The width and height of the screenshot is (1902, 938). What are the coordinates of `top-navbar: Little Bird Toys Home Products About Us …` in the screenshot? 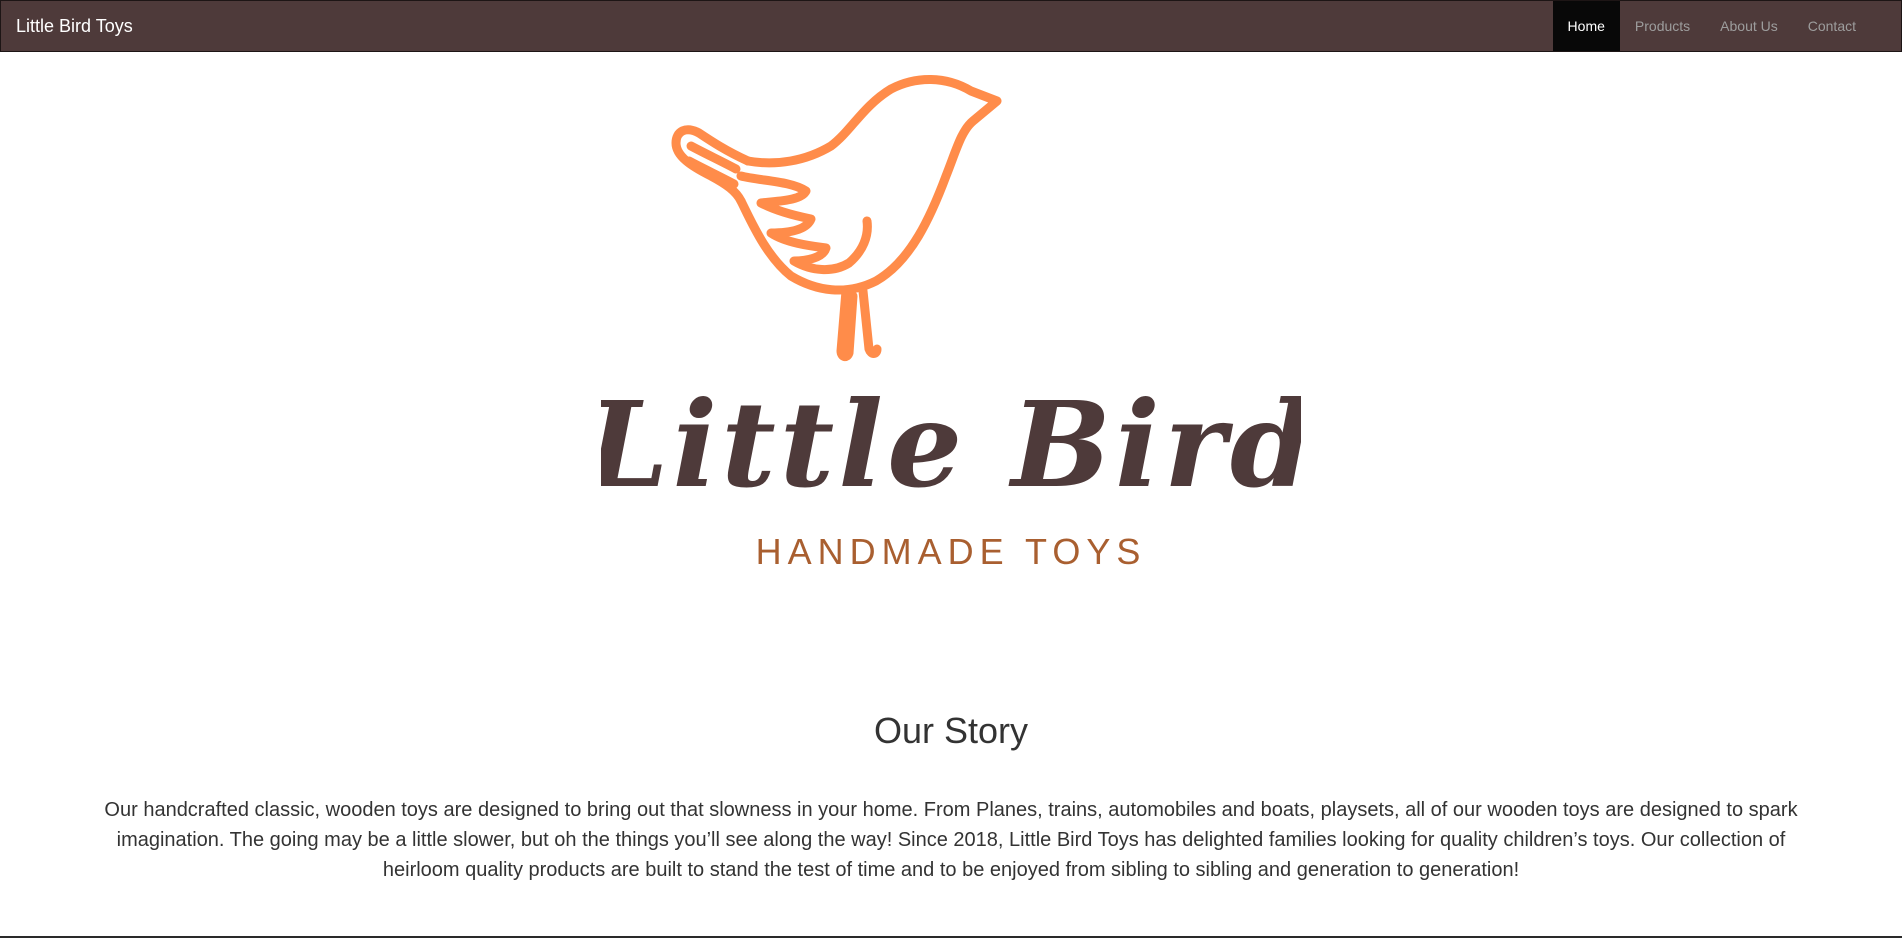 It's located at (951, 26).